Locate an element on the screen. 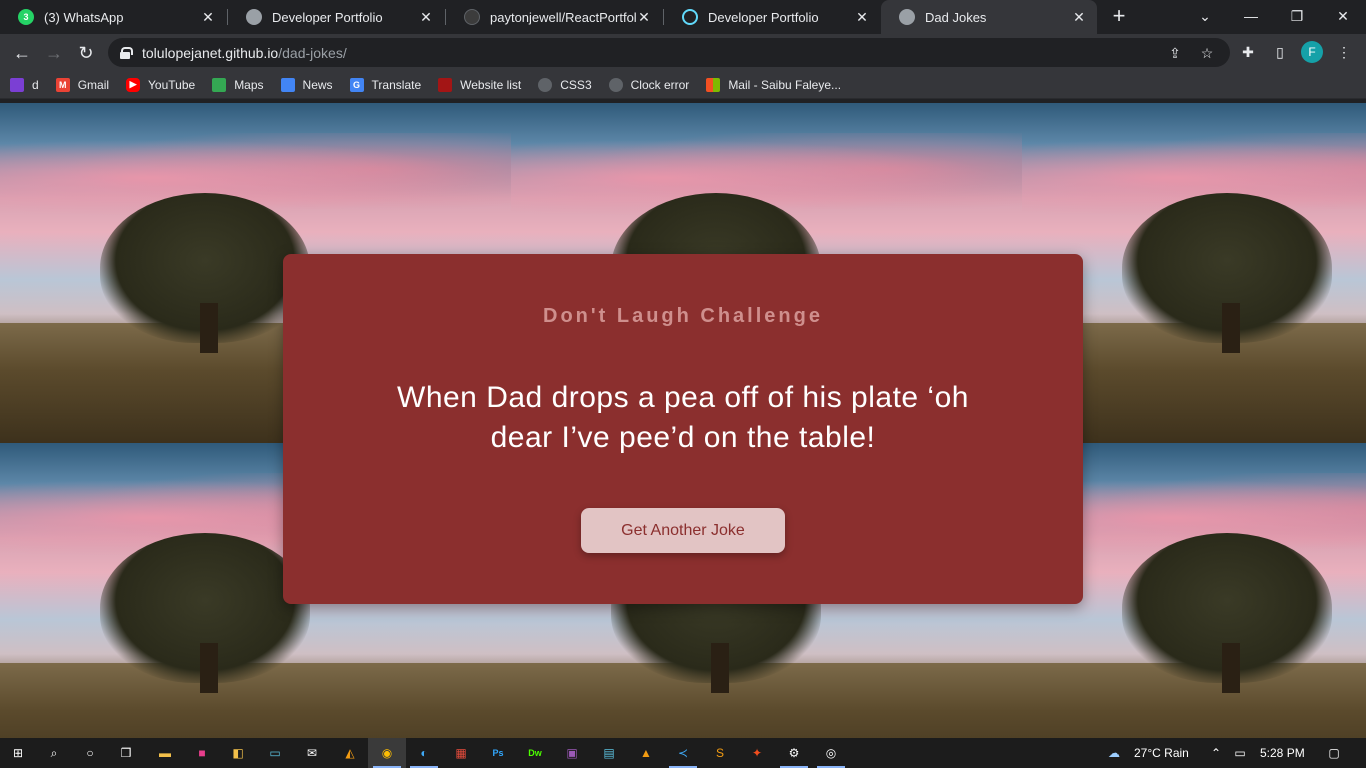 The width and height of the screenshot is (1366, 768). bookmark-label: Clock error is located at coordinates (660, 84).